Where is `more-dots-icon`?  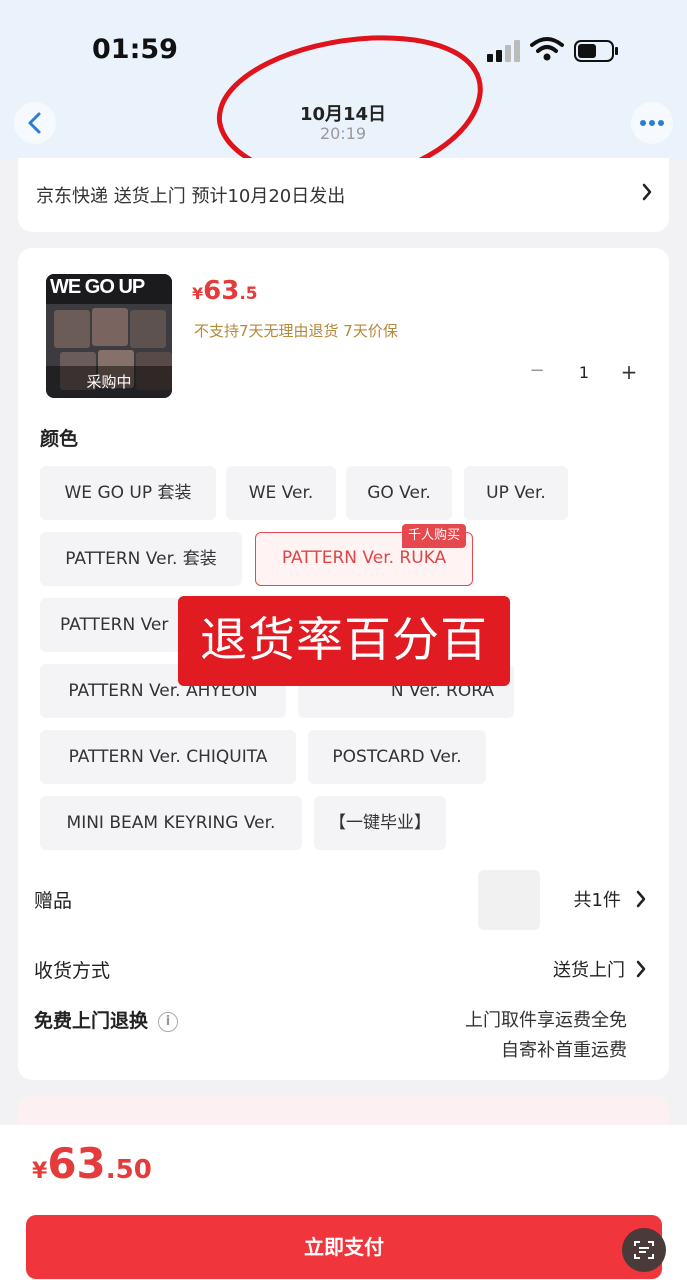
more-dots-icon is located at coordinates (652, 123).